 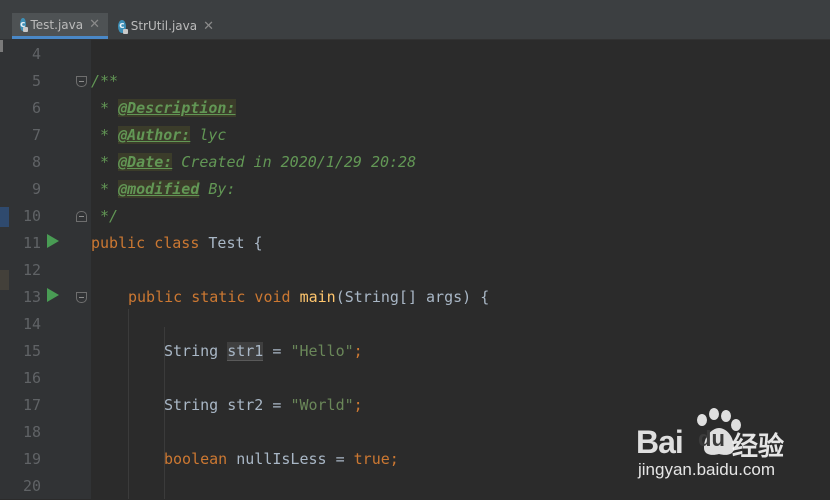 I want to click on tab-label: Test.java, so click(x=57, y=24).